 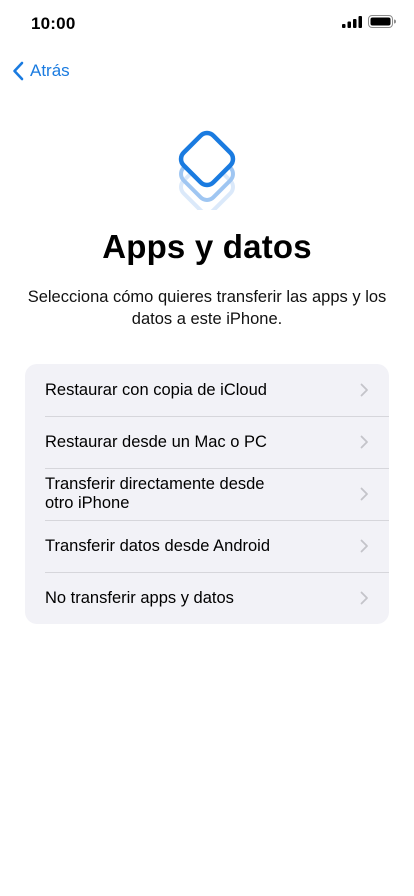 I want to click on option-no-transfer: No transferir apps y datos, so click(x=207, y=598).